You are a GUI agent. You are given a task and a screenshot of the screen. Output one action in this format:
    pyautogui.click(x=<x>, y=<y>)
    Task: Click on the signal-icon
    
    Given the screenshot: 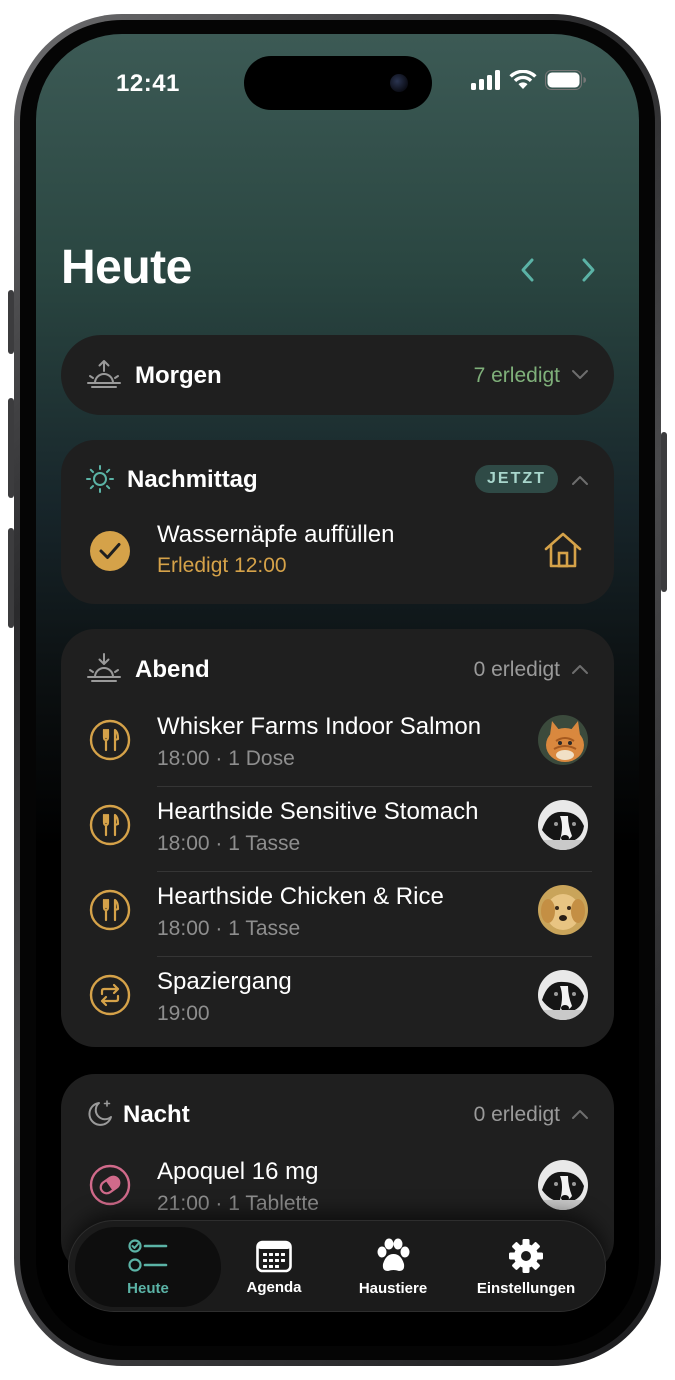 What is the action you would take?
    pyautogui.click(x=485, y=80)
    